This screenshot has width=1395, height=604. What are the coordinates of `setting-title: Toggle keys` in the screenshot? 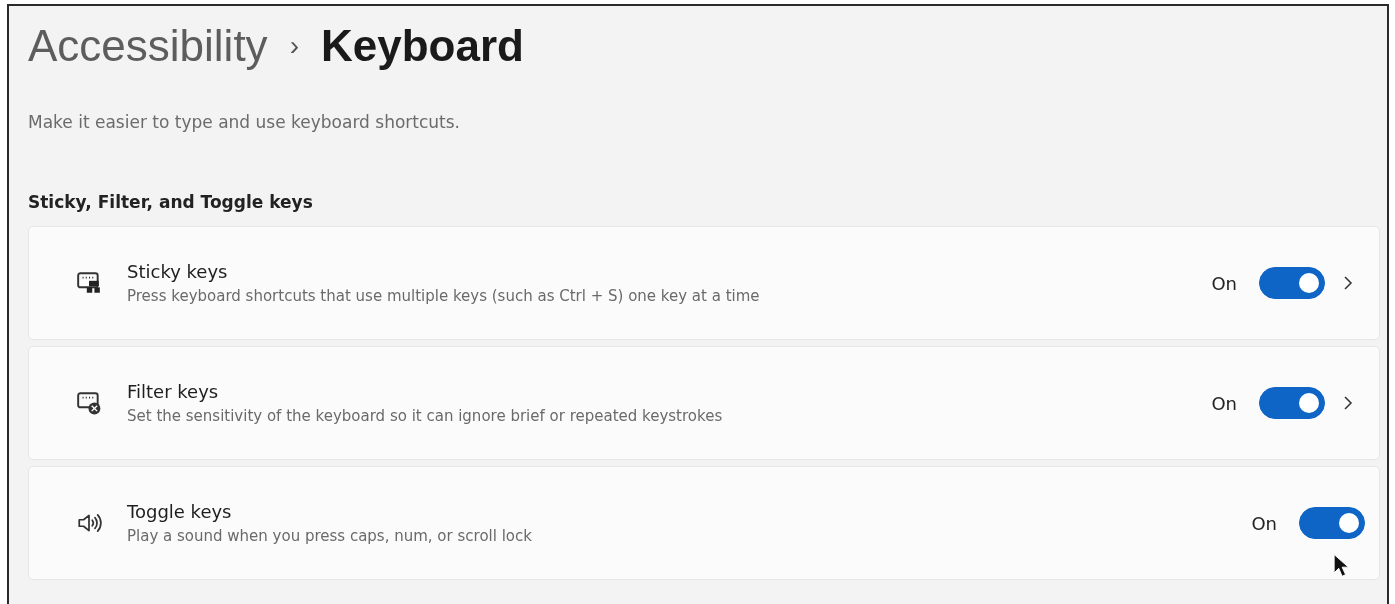 It's located at (180, 511).